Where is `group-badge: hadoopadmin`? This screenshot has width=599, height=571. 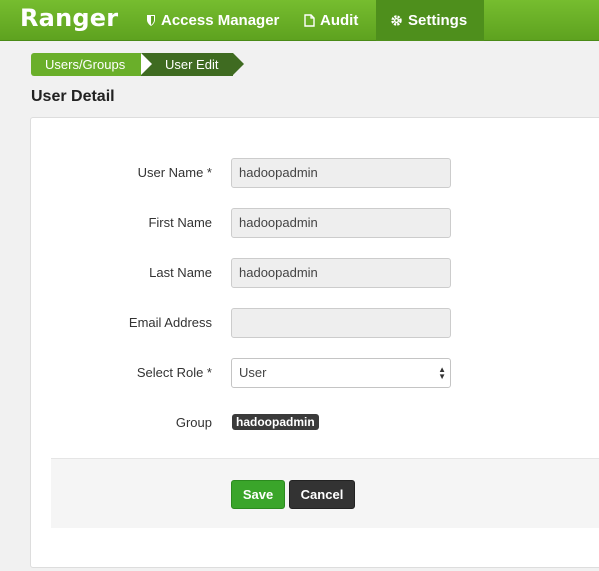
group-badge: hadoopadmin is located at coordinates (275, 422).